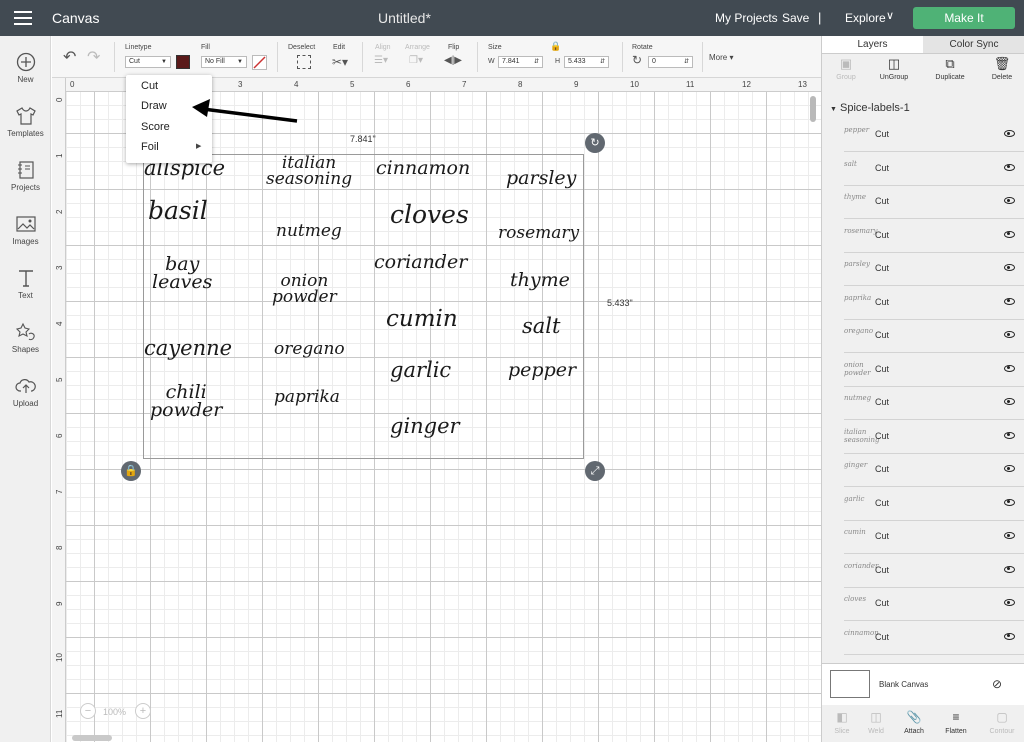 Image resolution: width=1024 pixels, height=742 pixels. What do you see at coordinates (309, 230) in the screenshot?
I see `design-text-element: nutmeg` at bounding box center [309, 230].